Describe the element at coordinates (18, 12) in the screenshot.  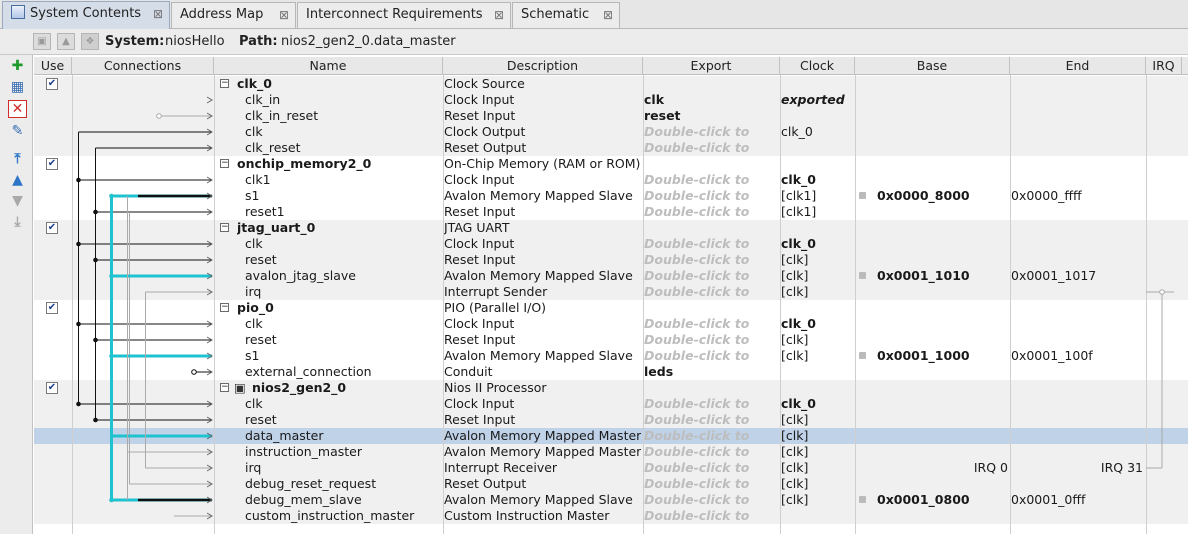
I see `system-contents-icon` at that location.